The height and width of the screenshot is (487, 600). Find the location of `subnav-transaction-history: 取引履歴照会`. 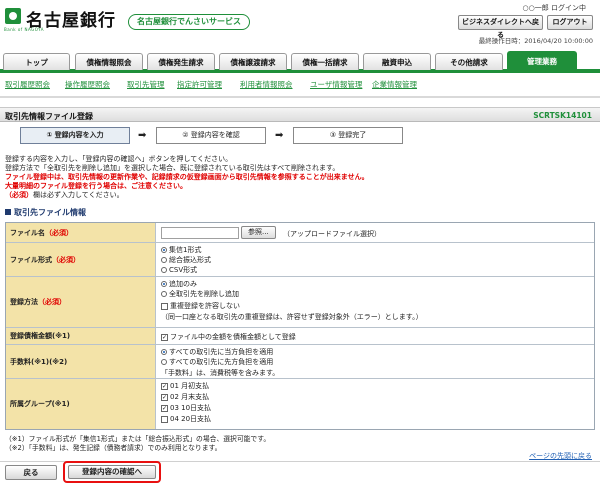

subnav-transaction-history: 取引履歴照会 is located at coordinates (27, 84).